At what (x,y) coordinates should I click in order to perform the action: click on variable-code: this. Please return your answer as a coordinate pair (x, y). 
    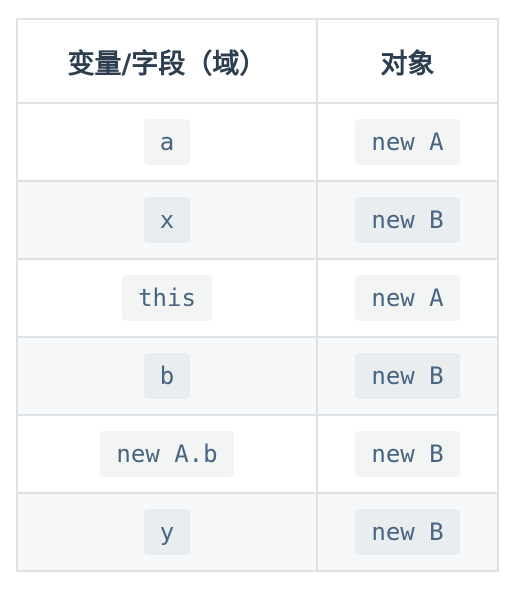
    Looking at the image, I should click on (167, 298).